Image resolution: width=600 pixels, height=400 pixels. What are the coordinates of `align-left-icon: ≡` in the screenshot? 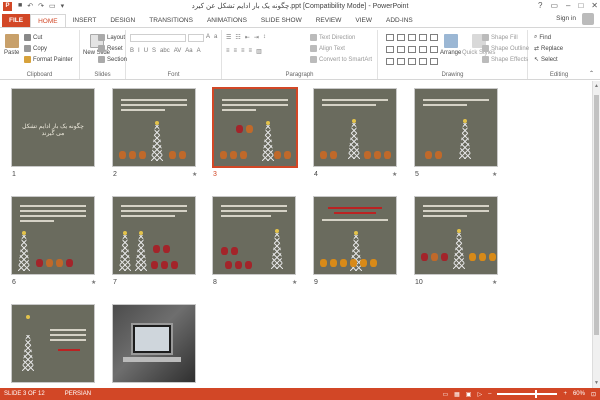 It's located at (228, 51).